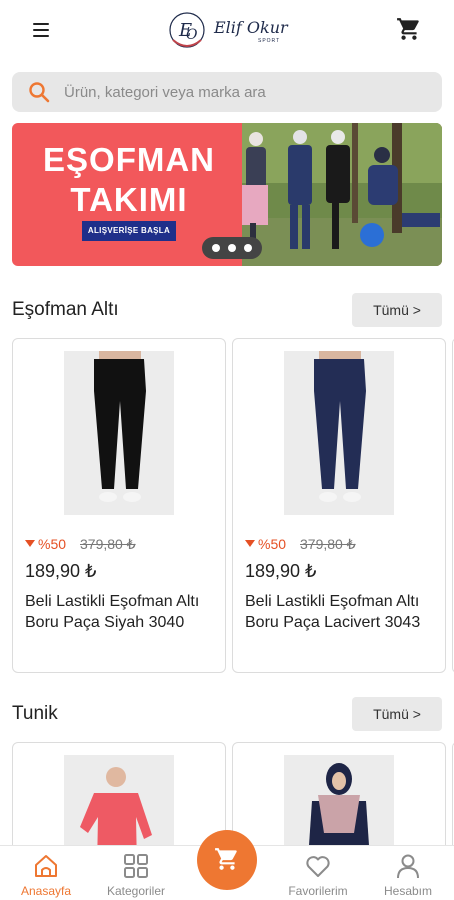  Describe the element at coordinates (342, 194) in the screenshot. I see `banner-photo-image` at that location.